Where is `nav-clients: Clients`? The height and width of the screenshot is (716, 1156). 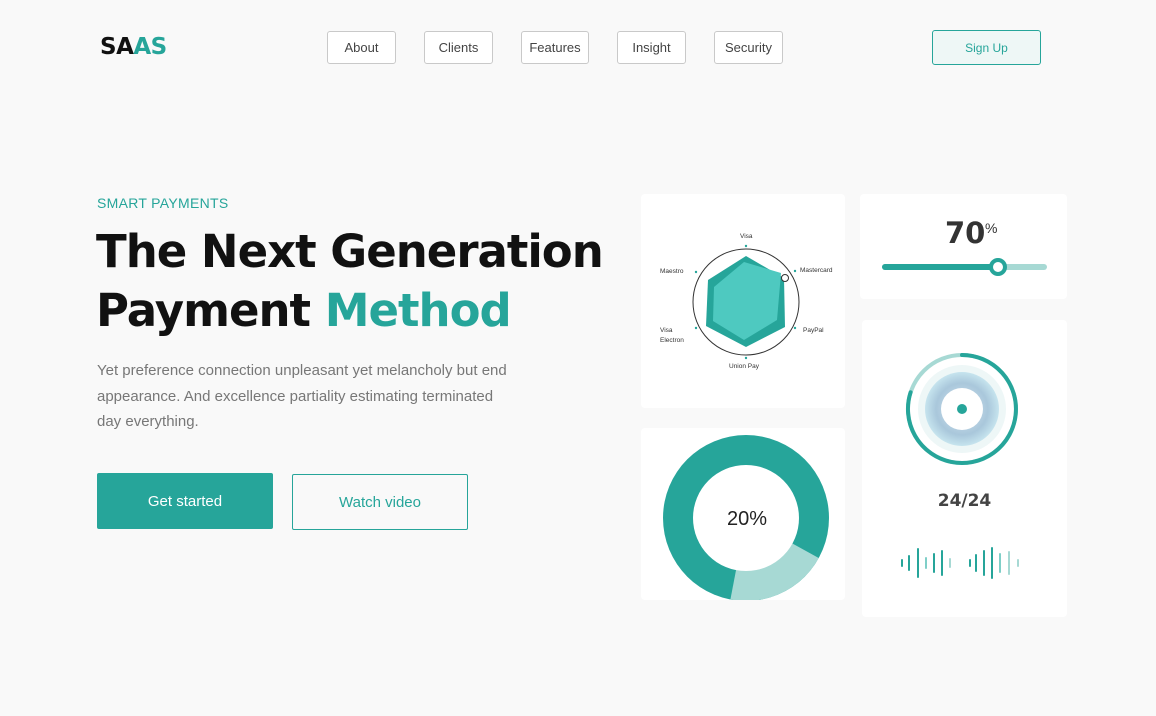 nav-clients: Clients is located at coordinates (458, 47).